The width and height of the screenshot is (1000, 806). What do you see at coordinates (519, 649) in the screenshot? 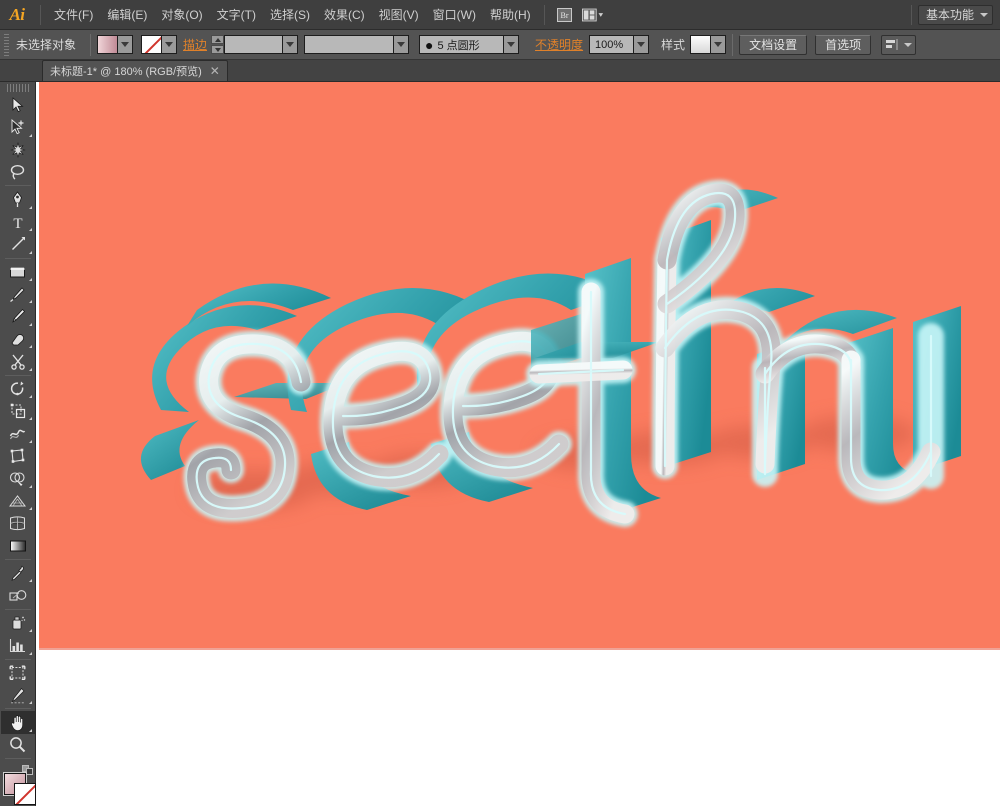
I see `artboard-bottom-edge` at bounding box center [519, 649].